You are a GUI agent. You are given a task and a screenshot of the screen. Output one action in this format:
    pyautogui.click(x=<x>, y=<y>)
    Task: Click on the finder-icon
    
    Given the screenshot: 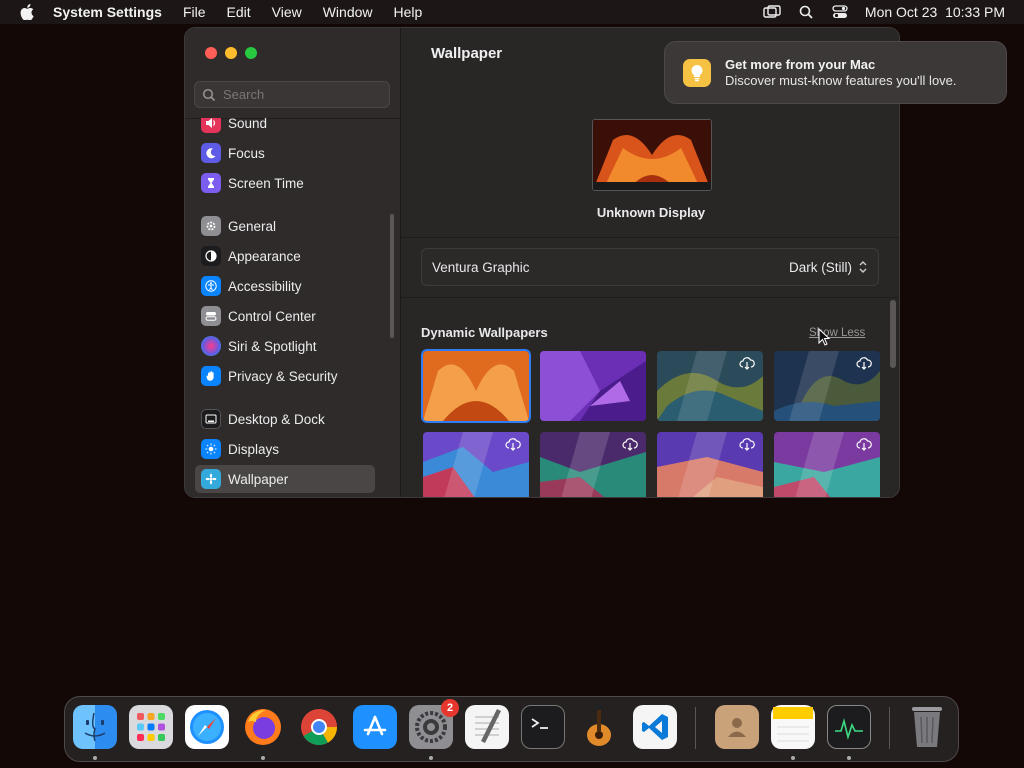 What is the action you would take?
    pyautogui.click(x=95, y=727)
    